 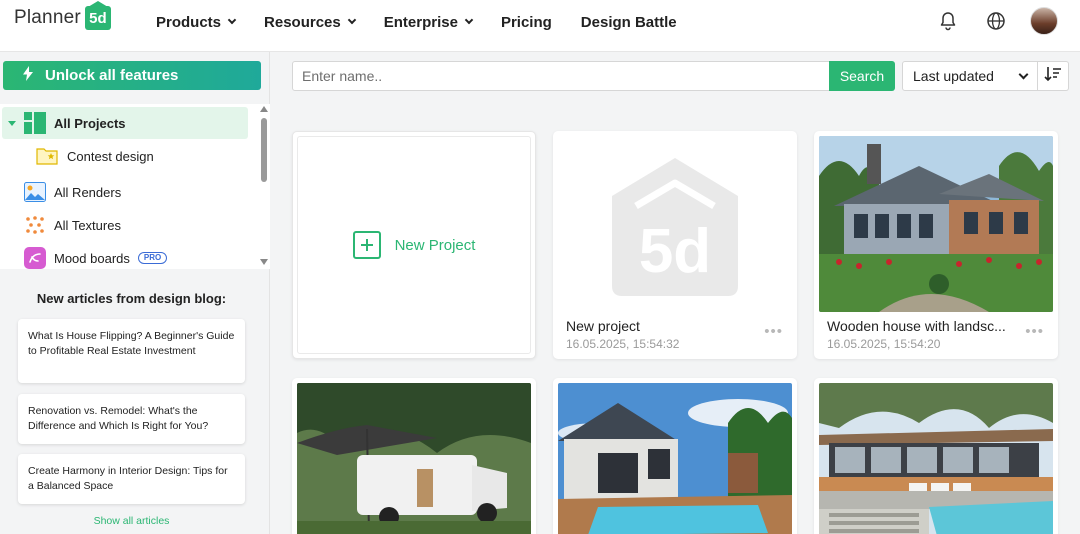 I want to click on project-date: 16.05.2025, 15:54:32, so click(x=623, y=344).